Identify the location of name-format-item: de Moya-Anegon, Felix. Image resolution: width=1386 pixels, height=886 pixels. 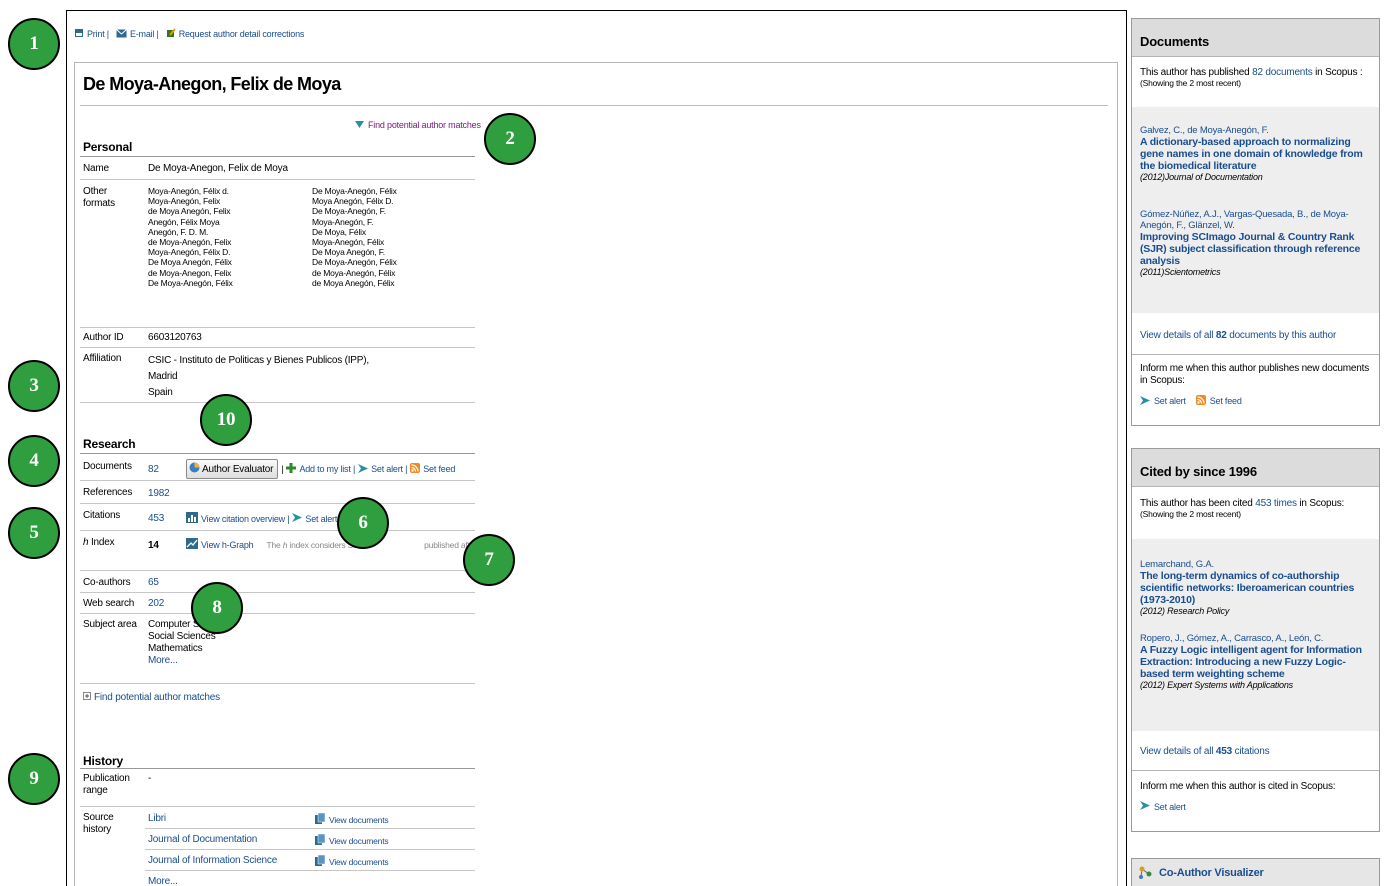
(190, 272).